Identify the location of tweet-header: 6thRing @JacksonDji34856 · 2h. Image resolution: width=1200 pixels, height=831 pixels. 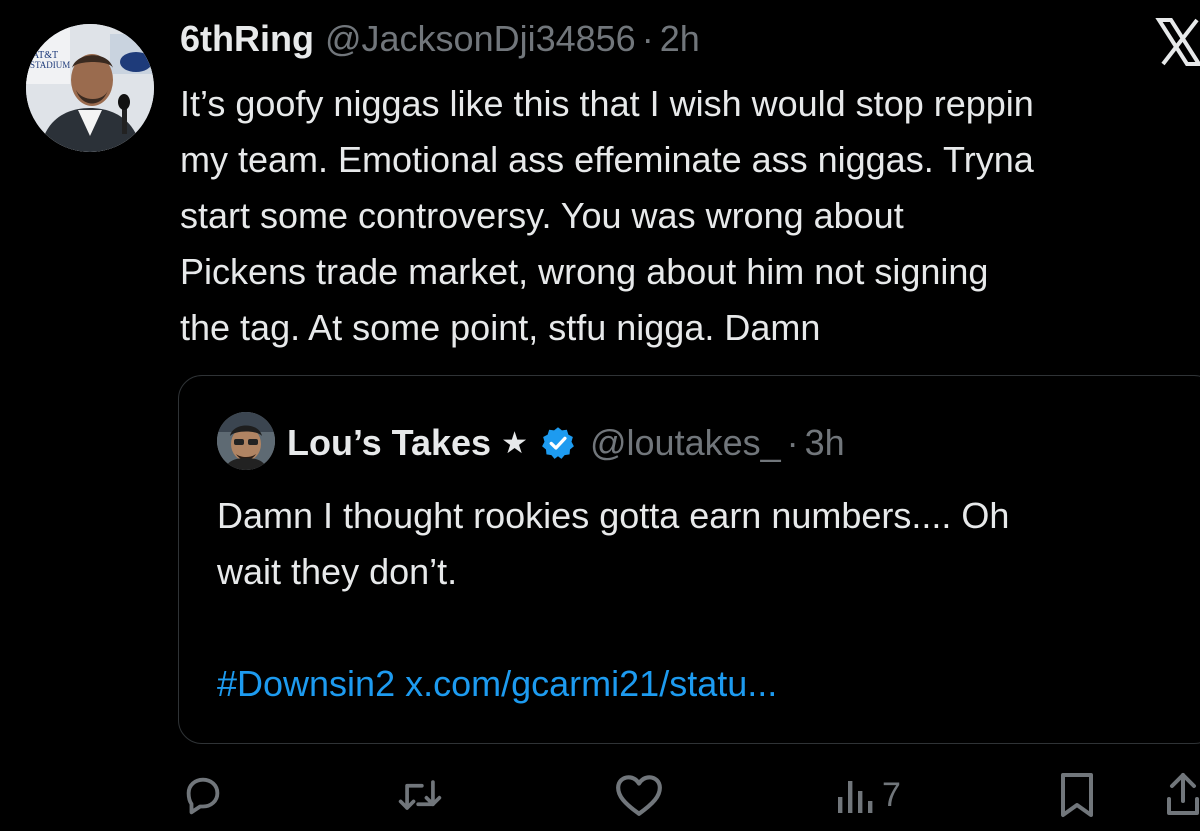
(440, 43).